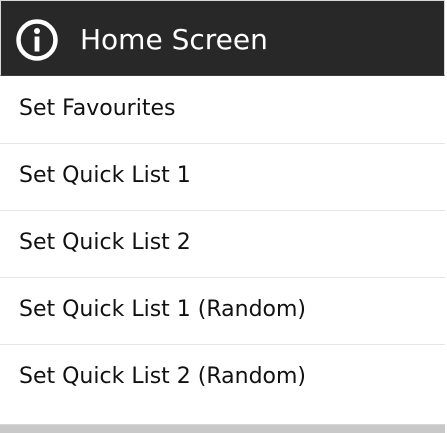  I want to click on list-item-label: Set Quick List 2 (Random), so click(163, 376).